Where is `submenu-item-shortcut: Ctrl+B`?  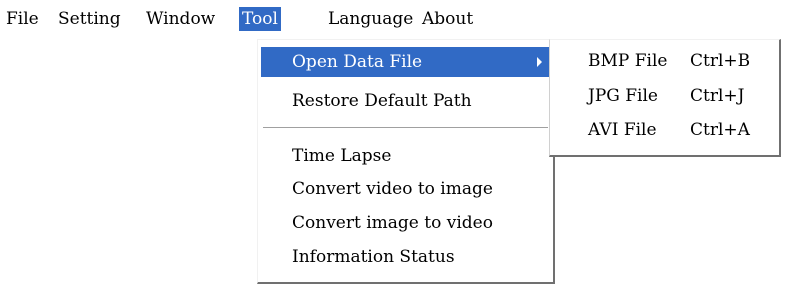
submenu-item-shortcut: Ctrl+B is located at coordinates (720, 61).